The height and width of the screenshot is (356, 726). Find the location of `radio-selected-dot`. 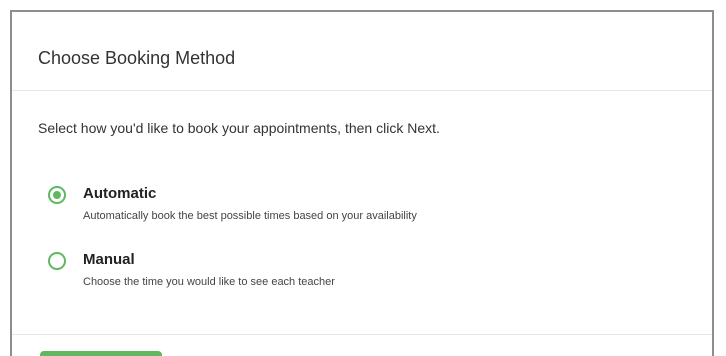

radio-selected-dot is located at coordinates (57, 195).